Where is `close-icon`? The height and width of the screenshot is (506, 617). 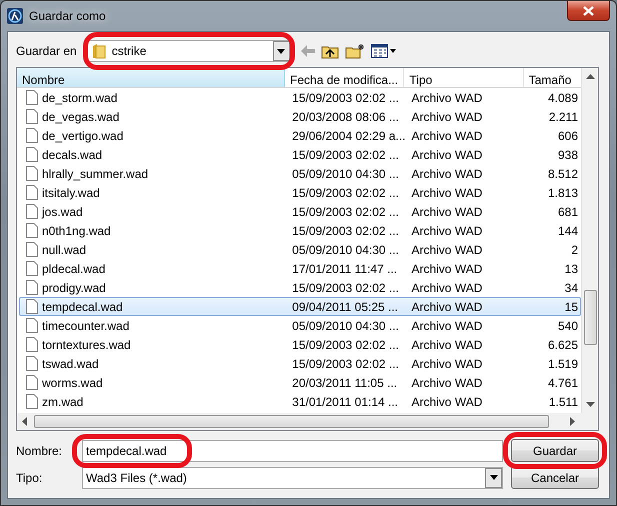
close-icon is located at coordinates (588, 11).